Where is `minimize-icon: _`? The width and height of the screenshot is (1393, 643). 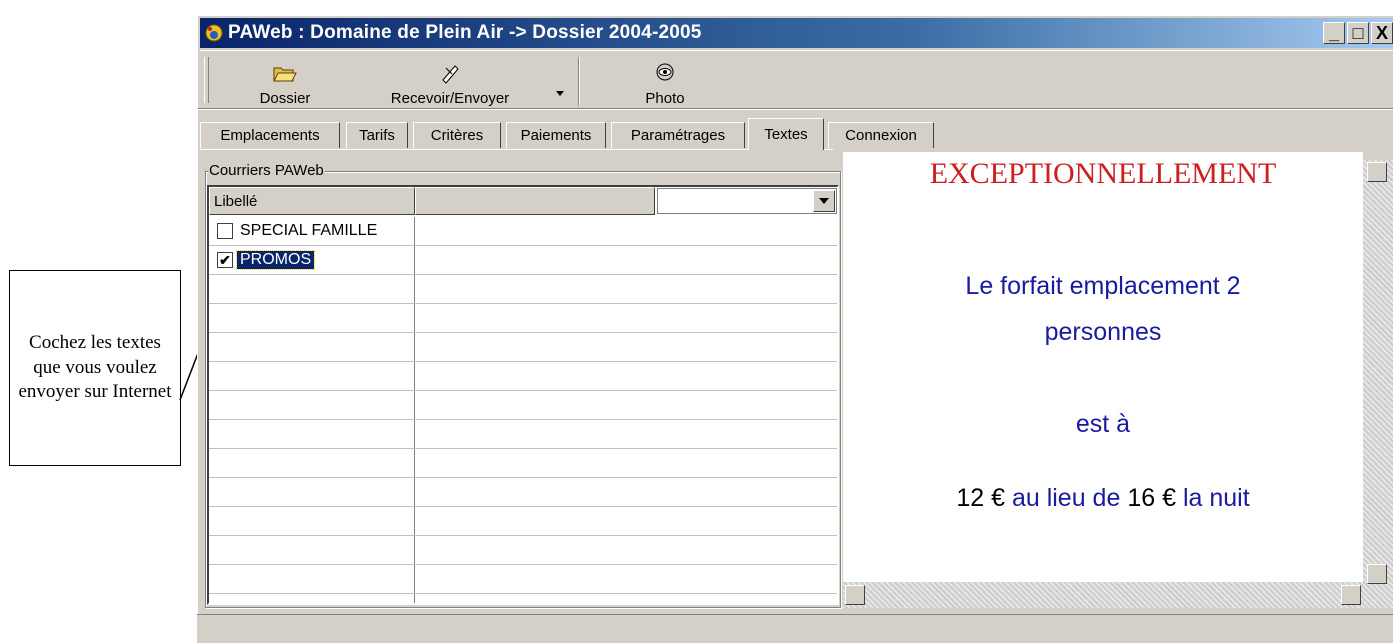
minimize-icon: _ is located at coordinates (1333, 33).